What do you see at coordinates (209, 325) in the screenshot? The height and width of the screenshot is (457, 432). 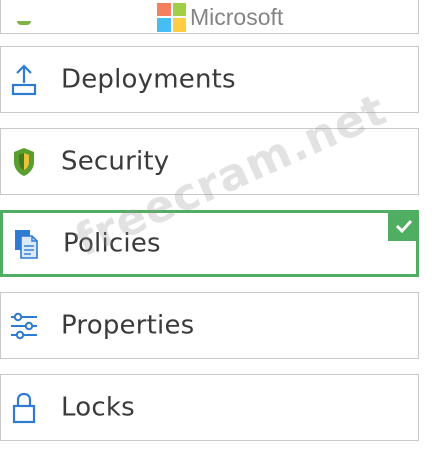 I see `menu-item-properties: Properties` at bounding box center [209, 325].